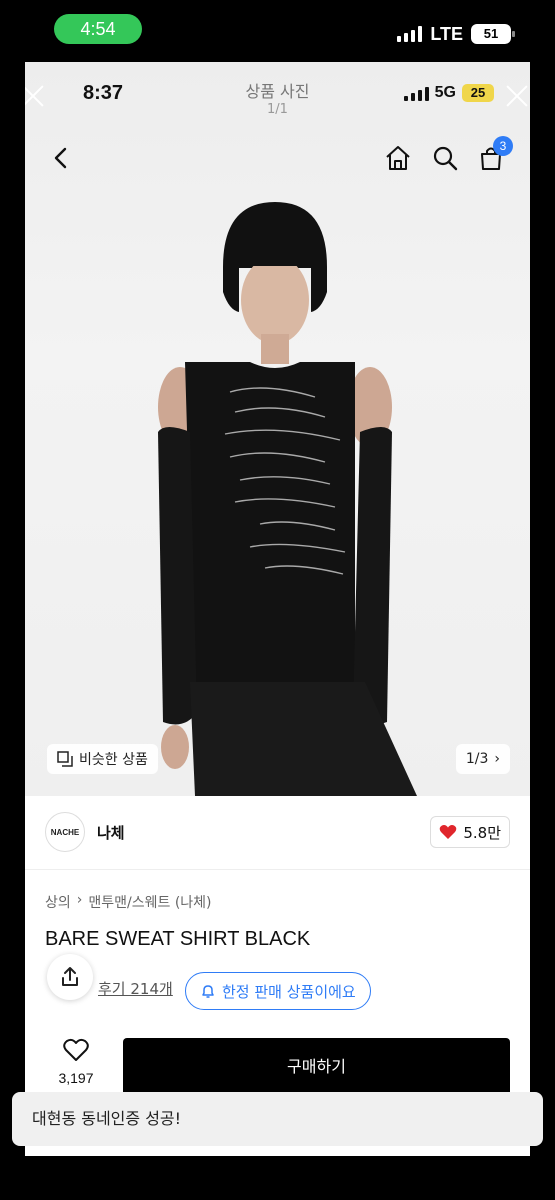 The height and width of the screenshot is (1200, 555). What do you see at coordinates (277, 31) in the screenshot?
I see `outer-status-bar: 4:54 LTE 51` at bounding box center [277, 31].